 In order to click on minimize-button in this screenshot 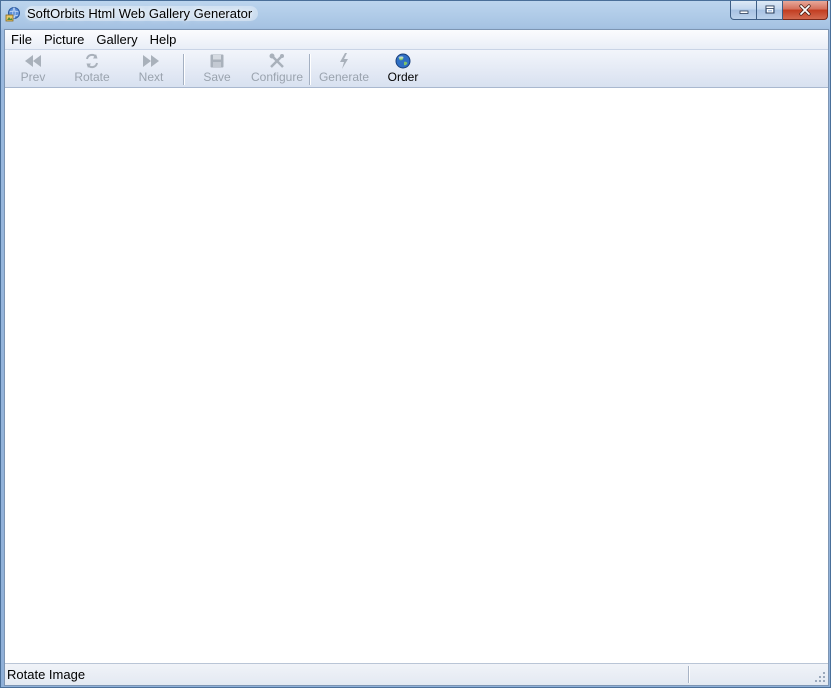, I will do `click(743, 10)`.